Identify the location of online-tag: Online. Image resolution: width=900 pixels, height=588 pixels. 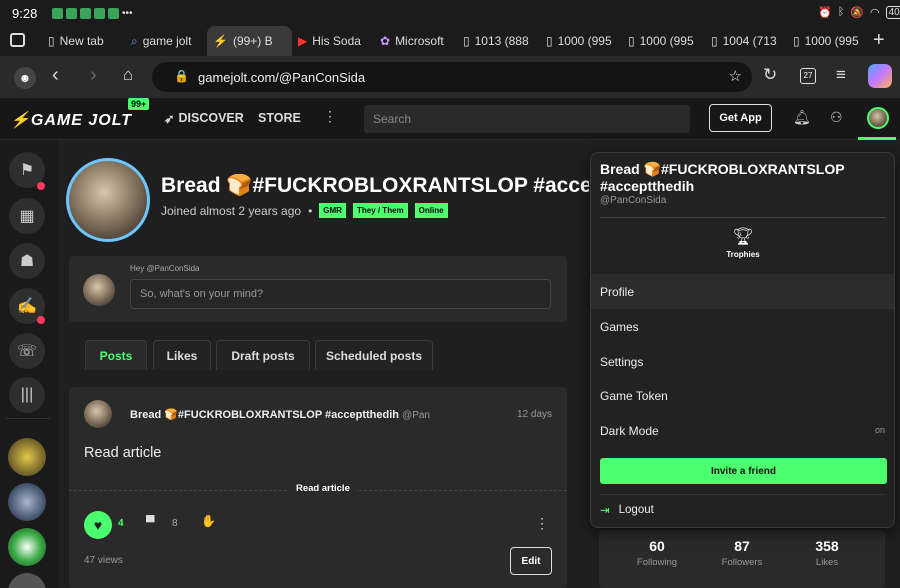
(431, 210).